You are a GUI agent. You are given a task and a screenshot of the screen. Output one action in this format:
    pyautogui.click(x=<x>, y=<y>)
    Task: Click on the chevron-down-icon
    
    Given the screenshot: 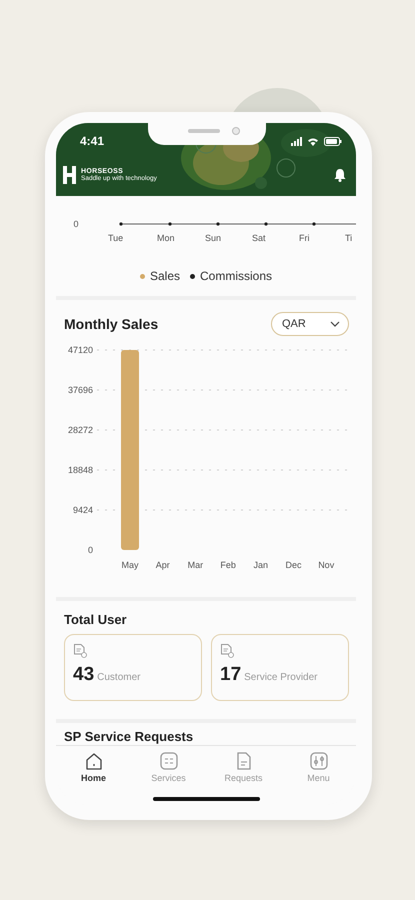 What is the action you would take?
    pyautogui.click(x=335, y=324)
    